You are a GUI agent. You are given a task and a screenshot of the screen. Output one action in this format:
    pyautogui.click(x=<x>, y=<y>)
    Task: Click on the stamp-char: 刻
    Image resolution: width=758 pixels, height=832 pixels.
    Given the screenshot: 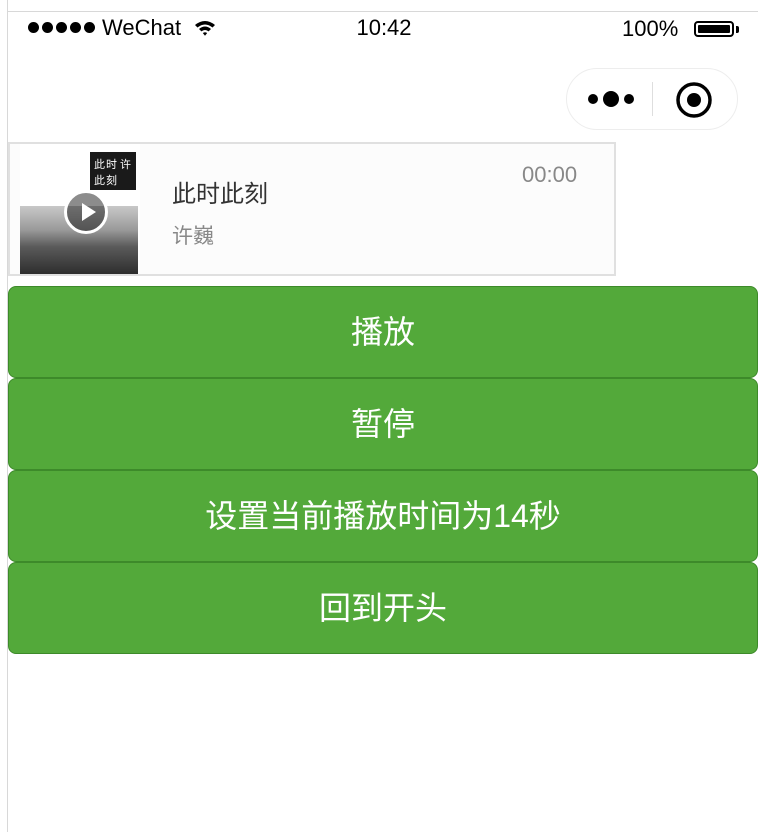 What is the action you would take?
    pyautogui.click(x=111, y=180)
    